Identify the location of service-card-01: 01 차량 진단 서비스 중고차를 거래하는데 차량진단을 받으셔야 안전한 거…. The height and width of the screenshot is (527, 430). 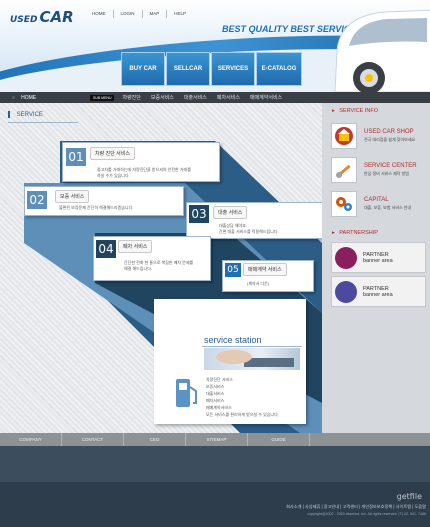
(141, 162).